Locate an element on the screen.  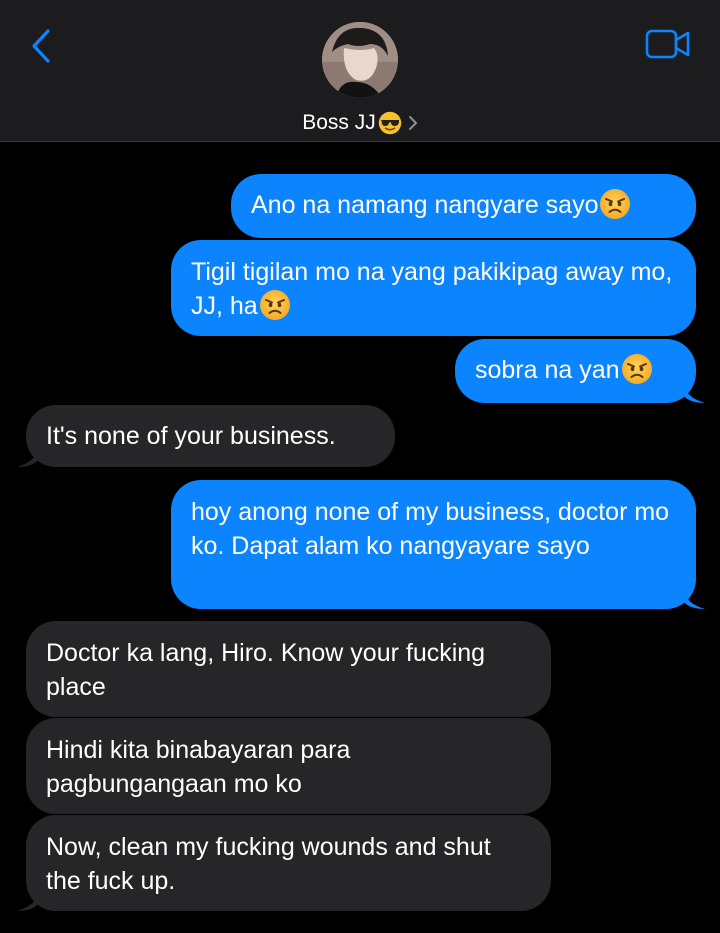
video-camera-icon is located at coordinates (667, 44).